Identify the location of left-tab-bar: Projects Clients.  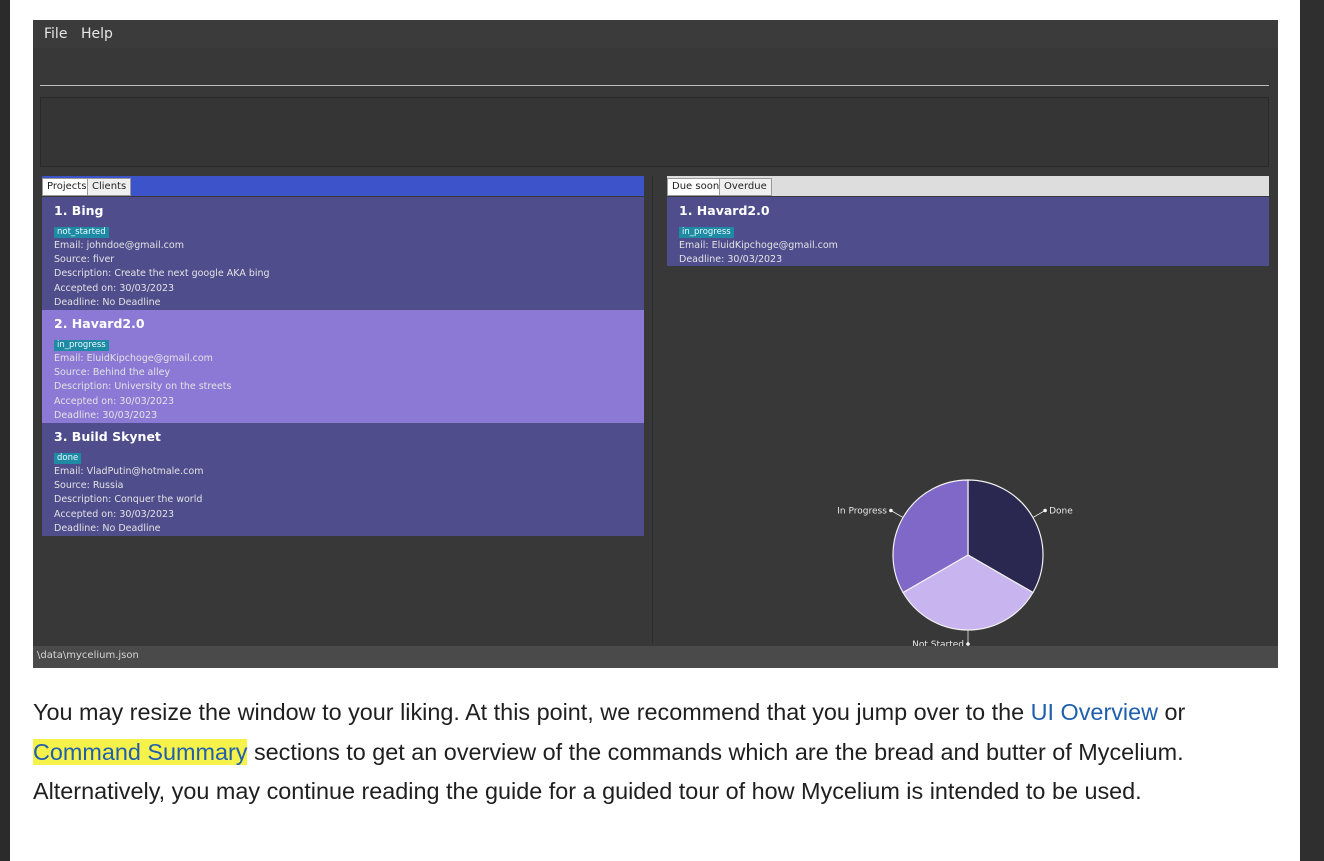
(343, 186).